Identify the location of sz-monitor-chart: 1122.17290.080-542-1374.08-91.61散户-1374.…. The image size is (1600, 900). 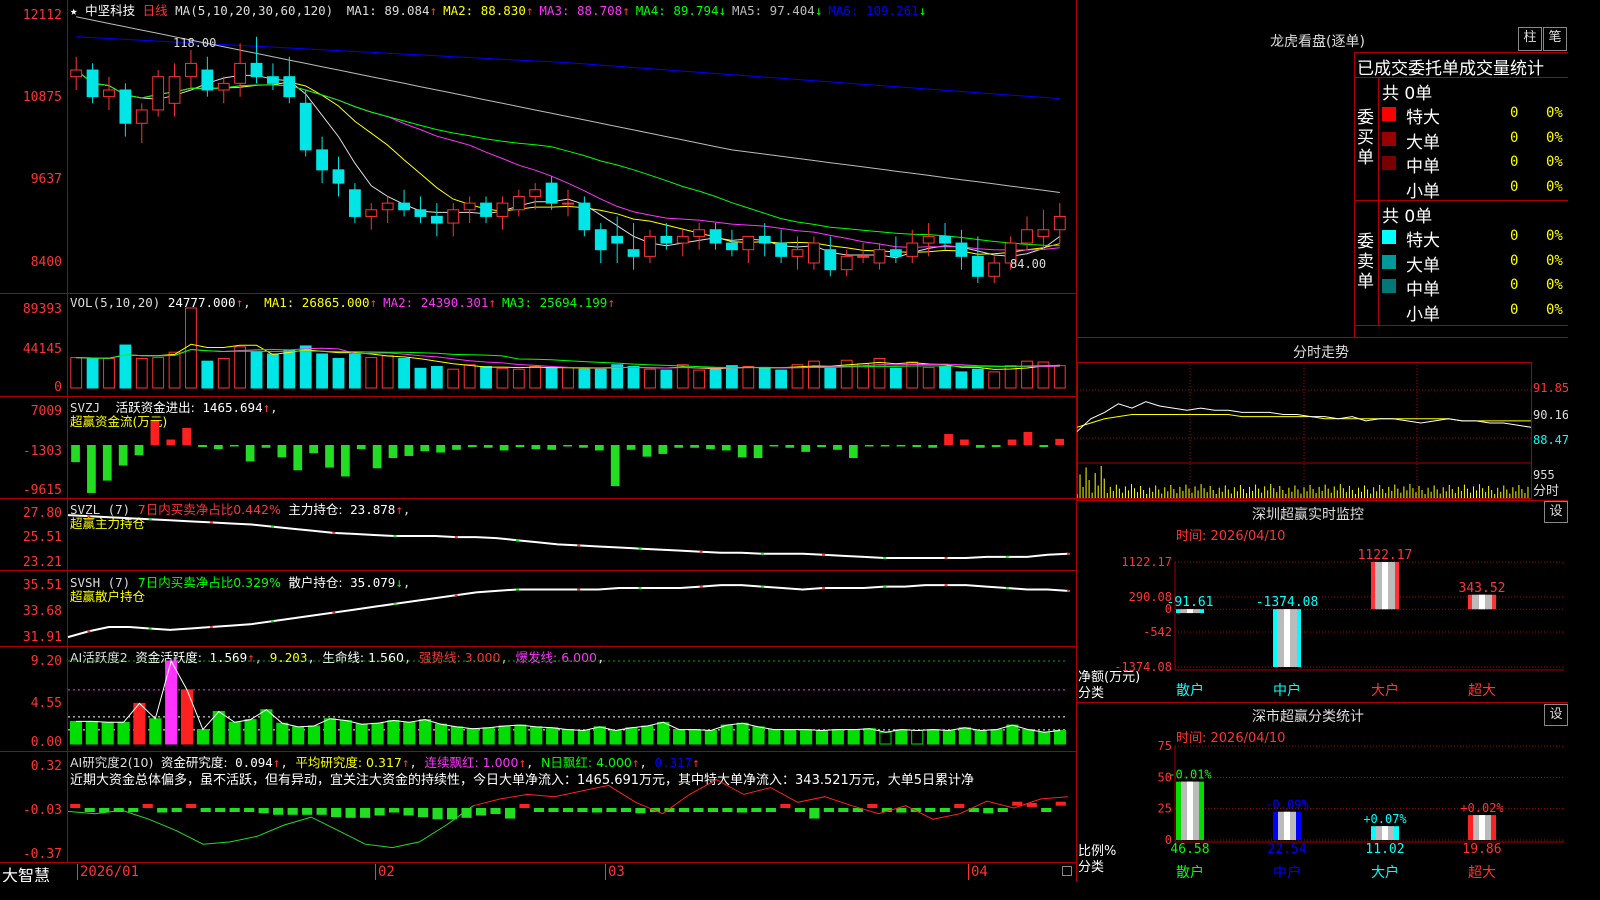
(1322, 621).